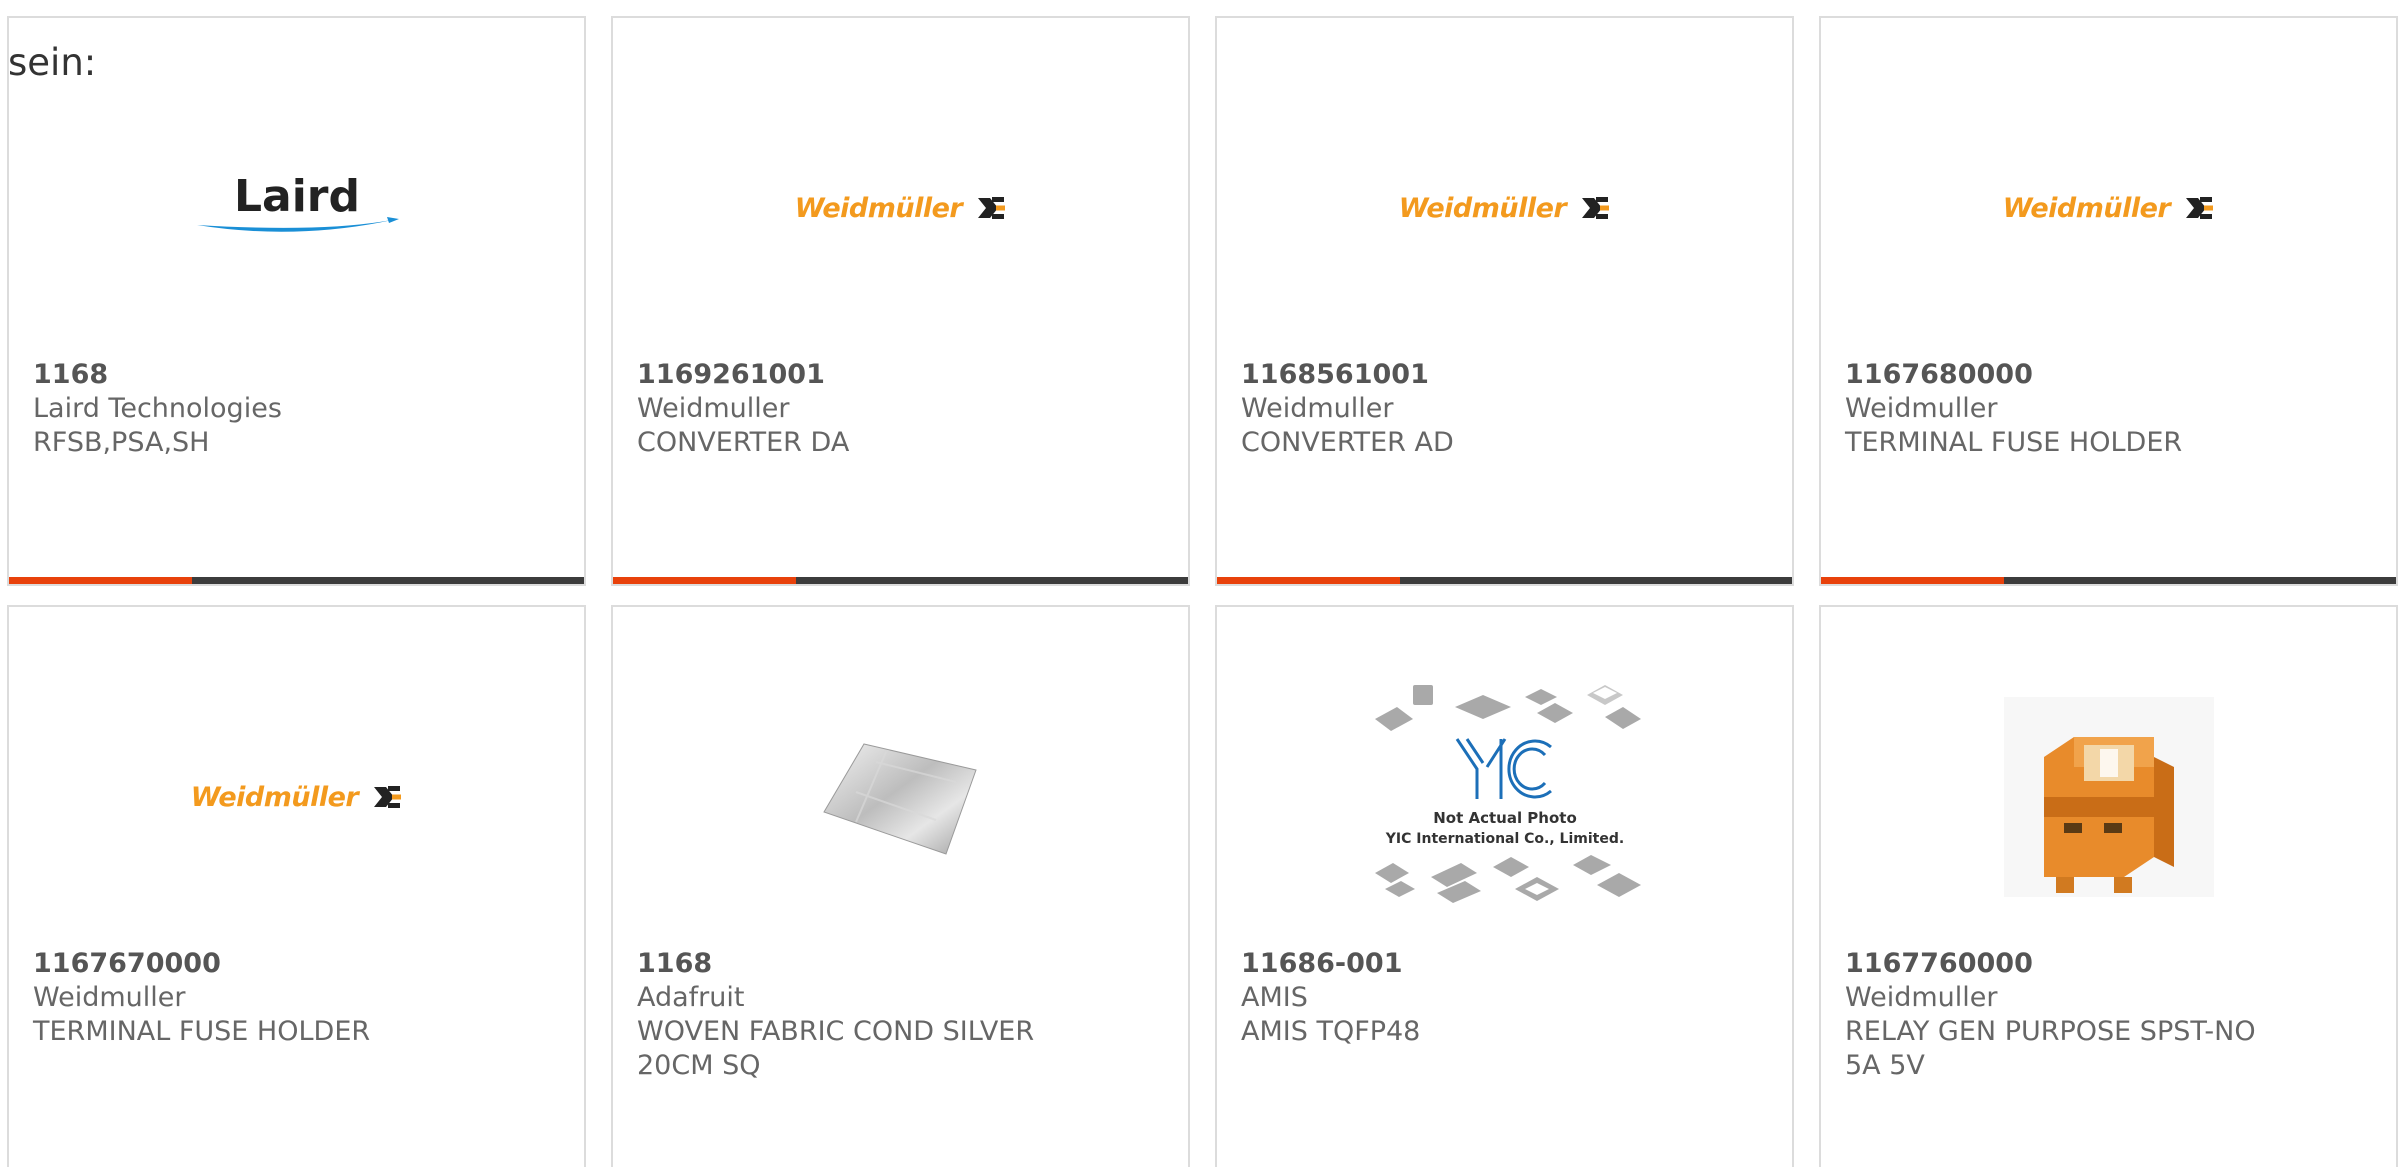 The width and height of the screenshot is (2400, 1167). Describe the element at coordinates (1506, 375) in the screenshot. I see `part-number: 1168561001` at that location.